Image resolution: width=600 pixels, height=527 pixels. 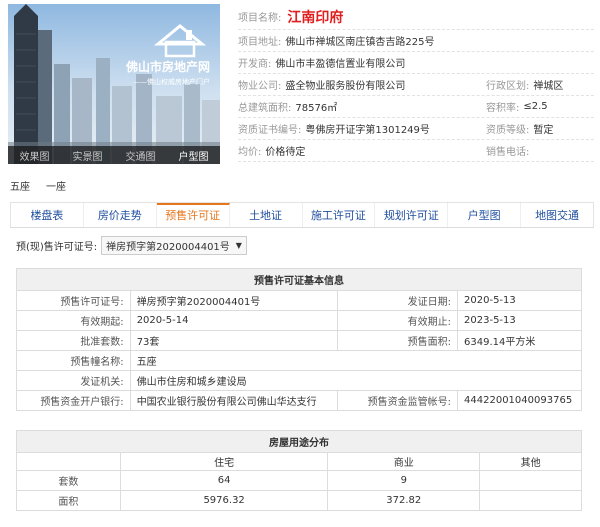 What do you see at coordinates (73, 300) in the screenshot?
I see `permit-no-label: 预售许可证号:` at bounding box center [73, 300].